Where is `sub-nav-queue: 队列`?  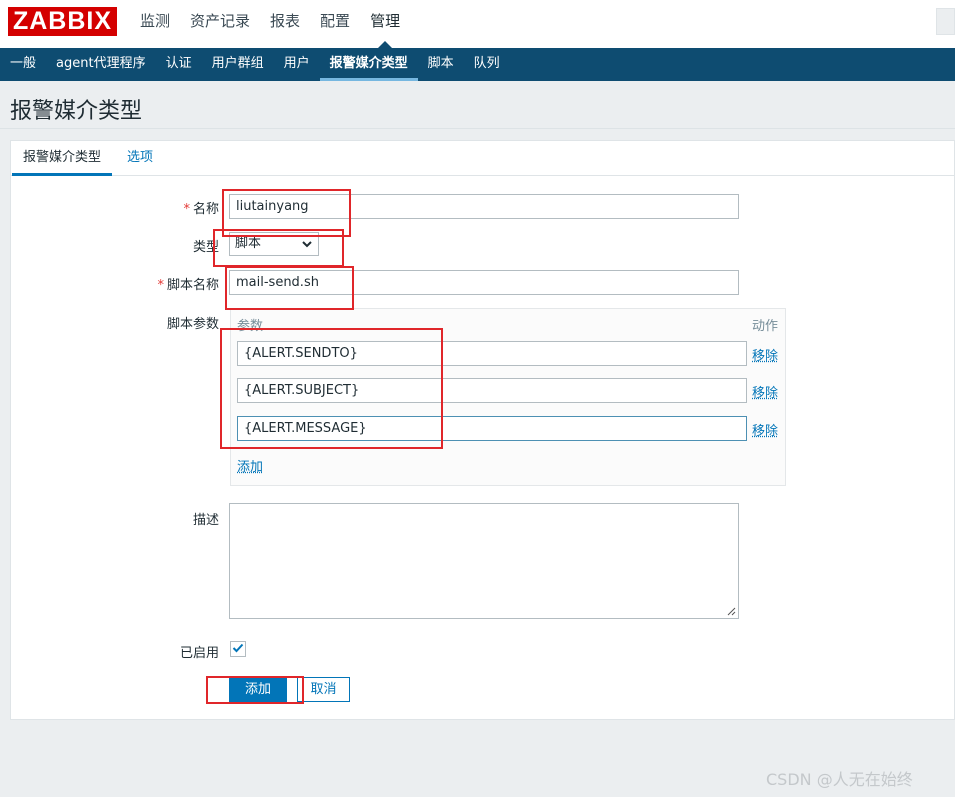 sub-nav-queue: 队列 is located at coordinates (487, 64).